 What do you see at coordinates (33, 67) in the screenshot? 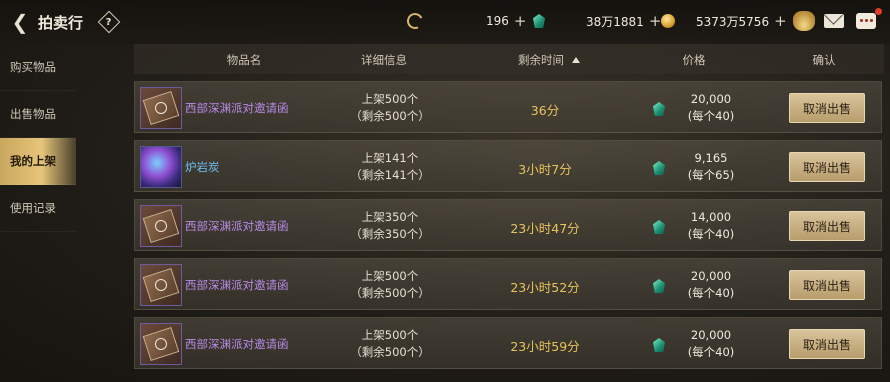
I see `sidebar-item-label: 购买物品` at bounding box center [33, 67].